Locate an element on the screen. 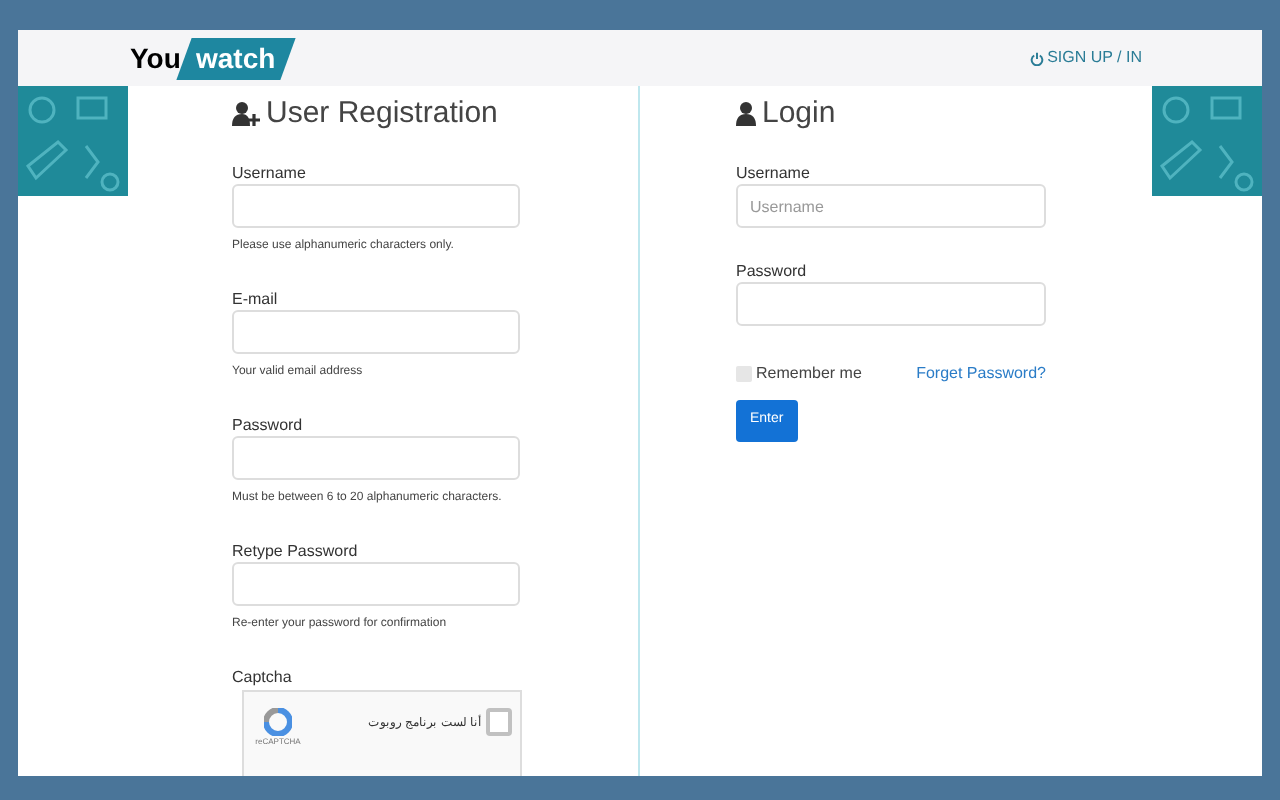 The width and height of the screenshot is (1280, 800). field-label: E-mail is located at coordinates (256, 299).